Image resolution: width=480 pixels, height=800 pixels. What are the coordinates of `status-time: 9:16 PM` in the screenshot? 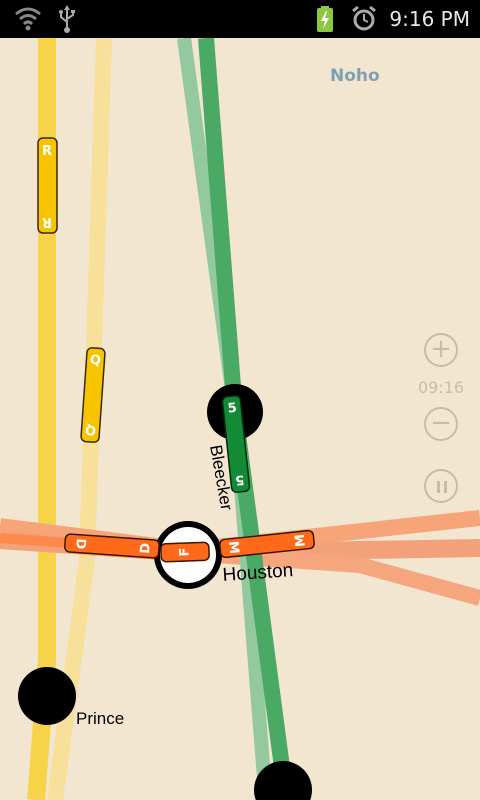 It's located at (429, 19).